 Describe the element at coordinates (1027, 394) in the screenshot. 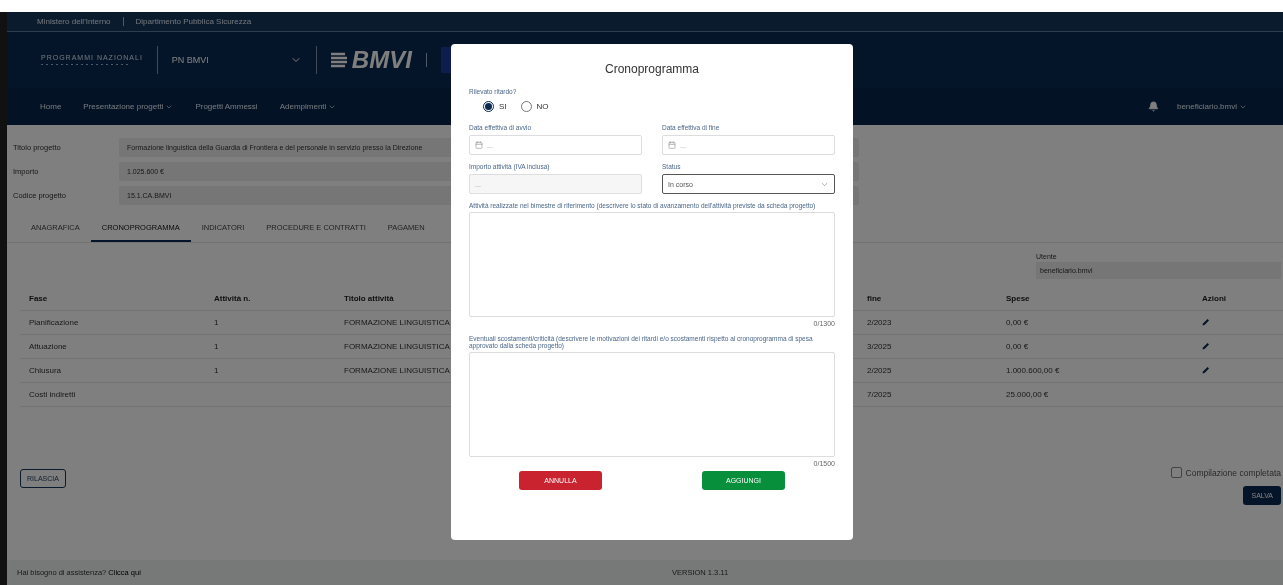

I see `table-cell: 25.000,00 €` at that location.